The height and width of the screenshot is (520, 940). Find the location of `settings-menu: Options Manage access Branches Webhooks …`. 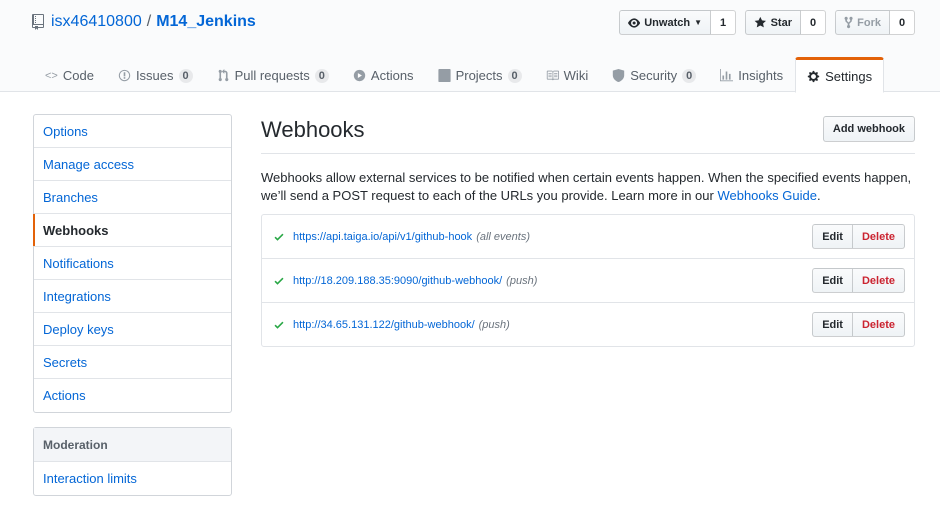

settings-menu: Options Manage access Branches Webhooks … is located at coordinates (132, 263).